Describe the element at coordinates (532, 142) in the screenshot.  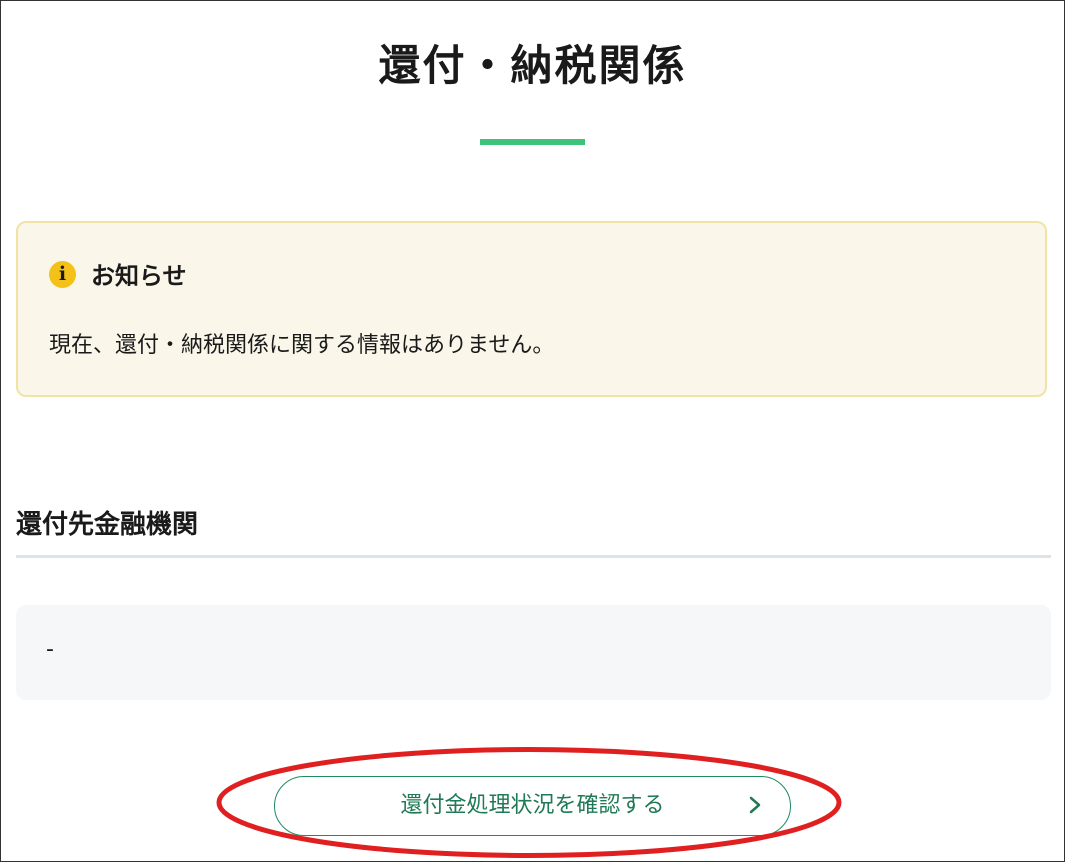
I see `title-underline` at that location.